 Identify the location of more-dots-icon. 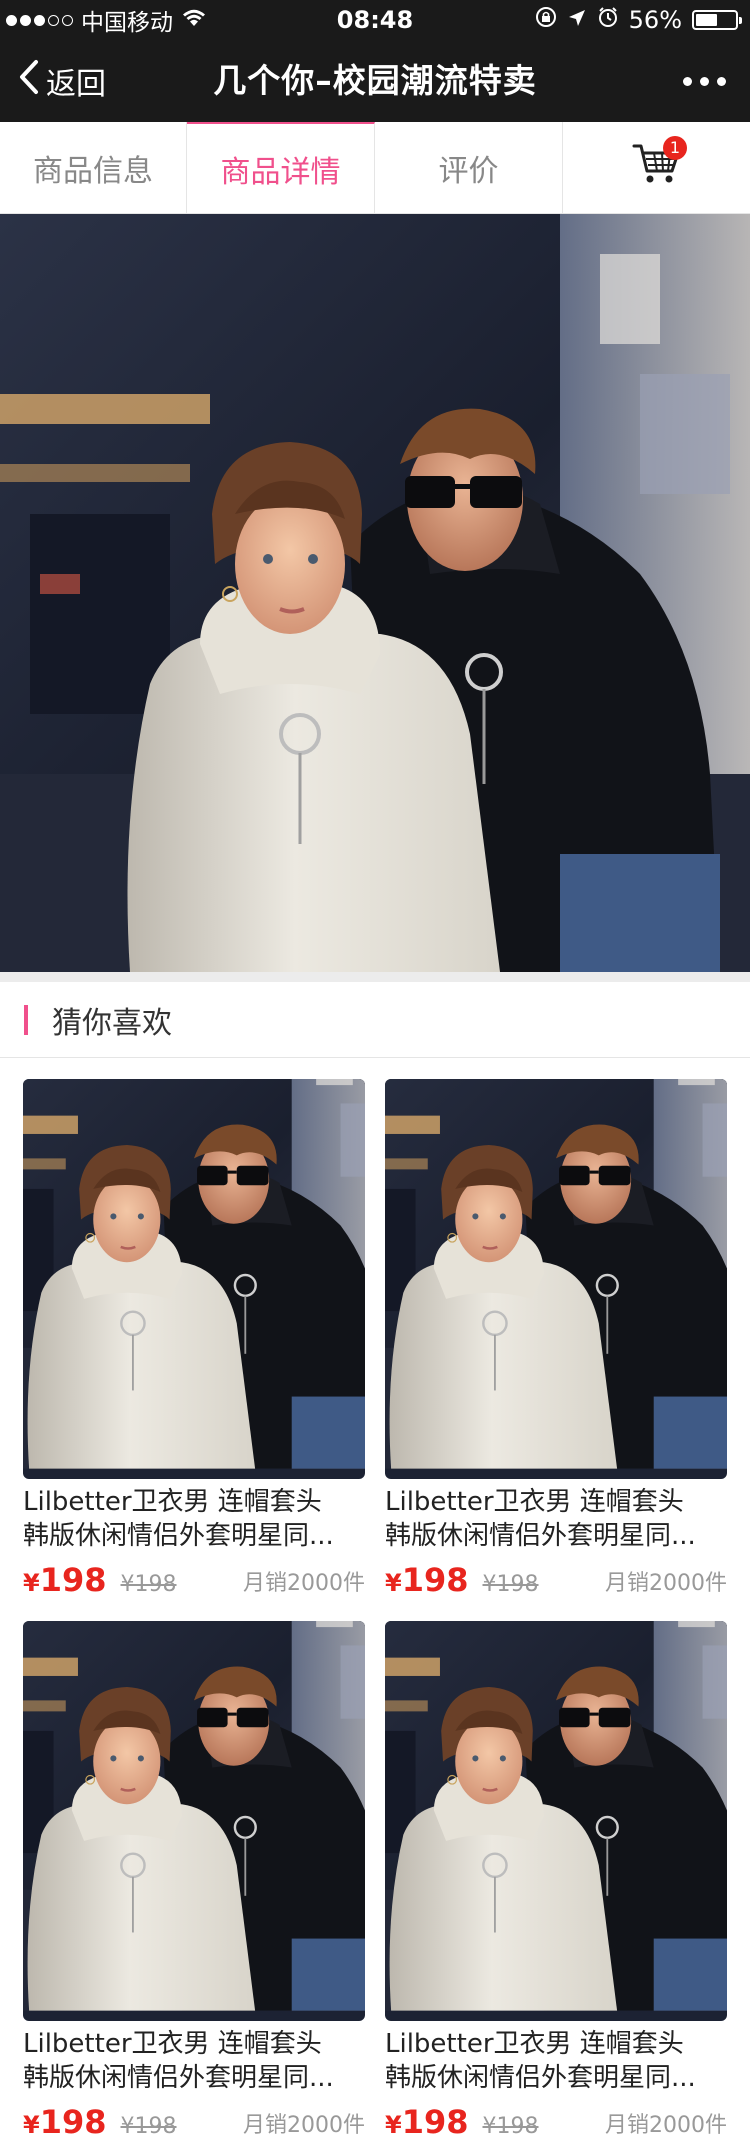
(704, 81).